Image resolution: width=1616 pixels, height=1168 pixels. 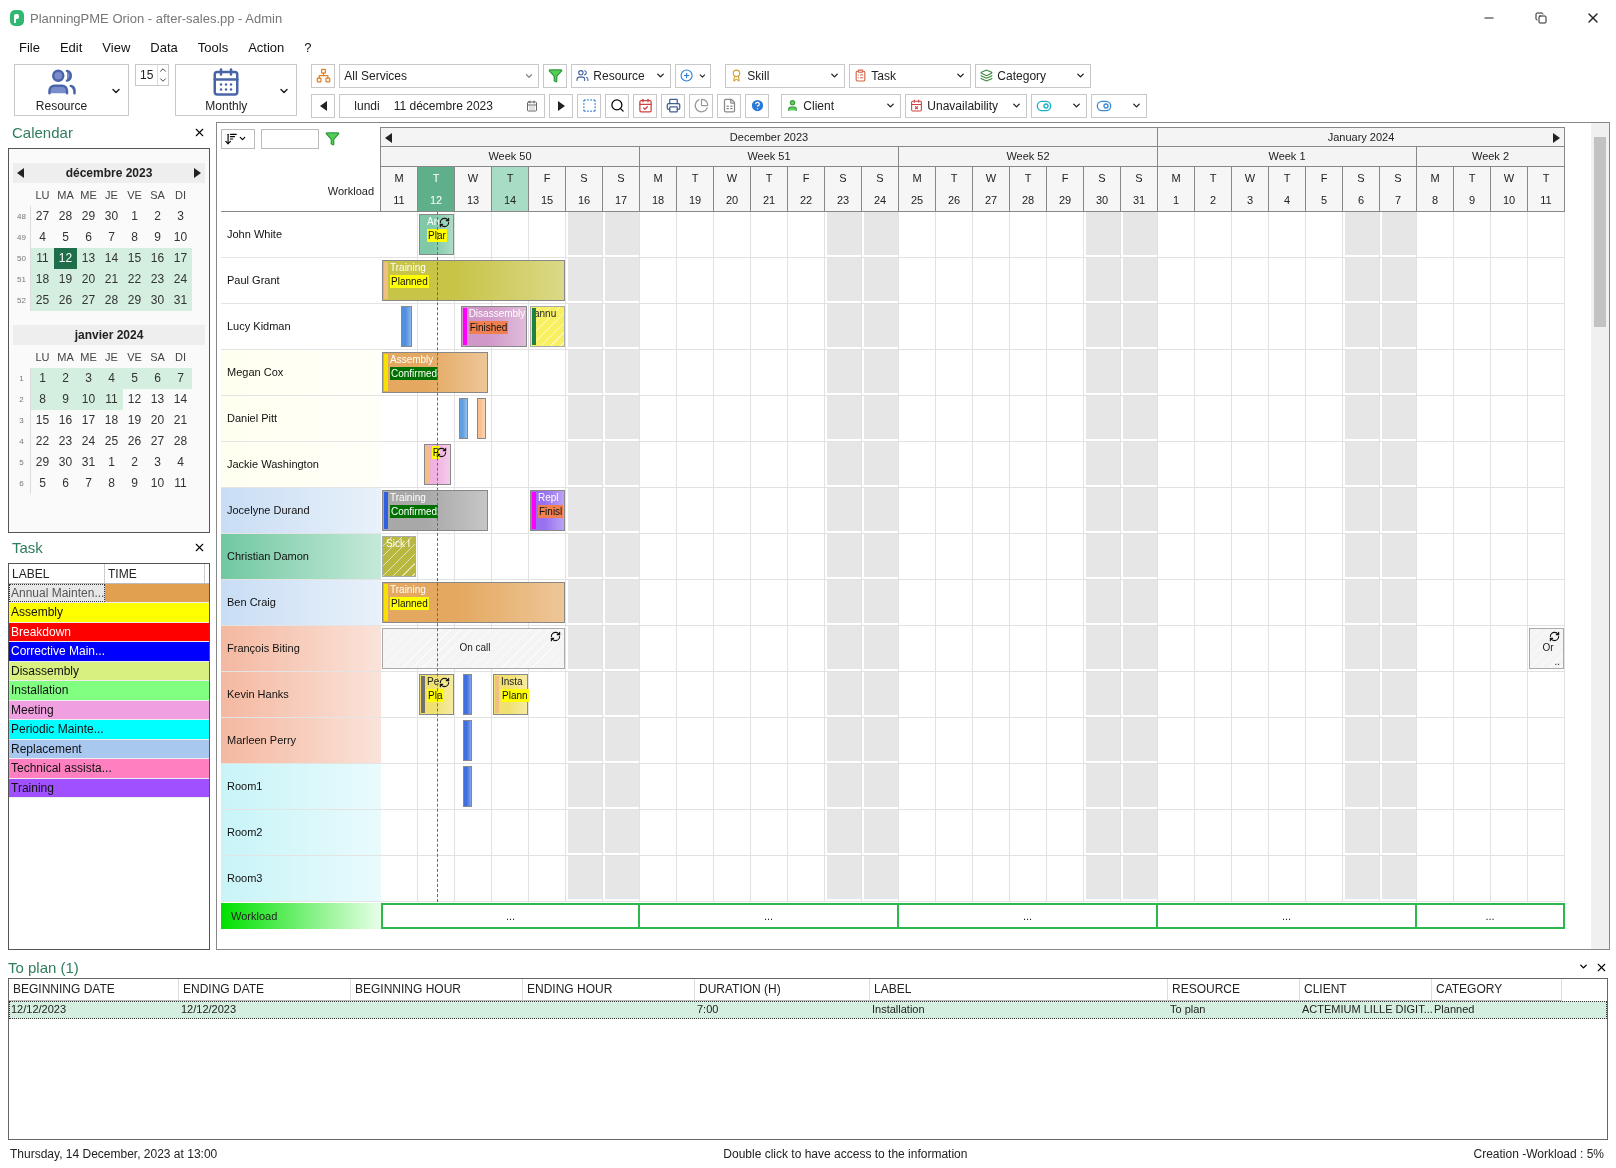 What do you see at coordinates (197, 172) in the screenshot?
I see `next-month-icon` at bounding box center [197, 172].